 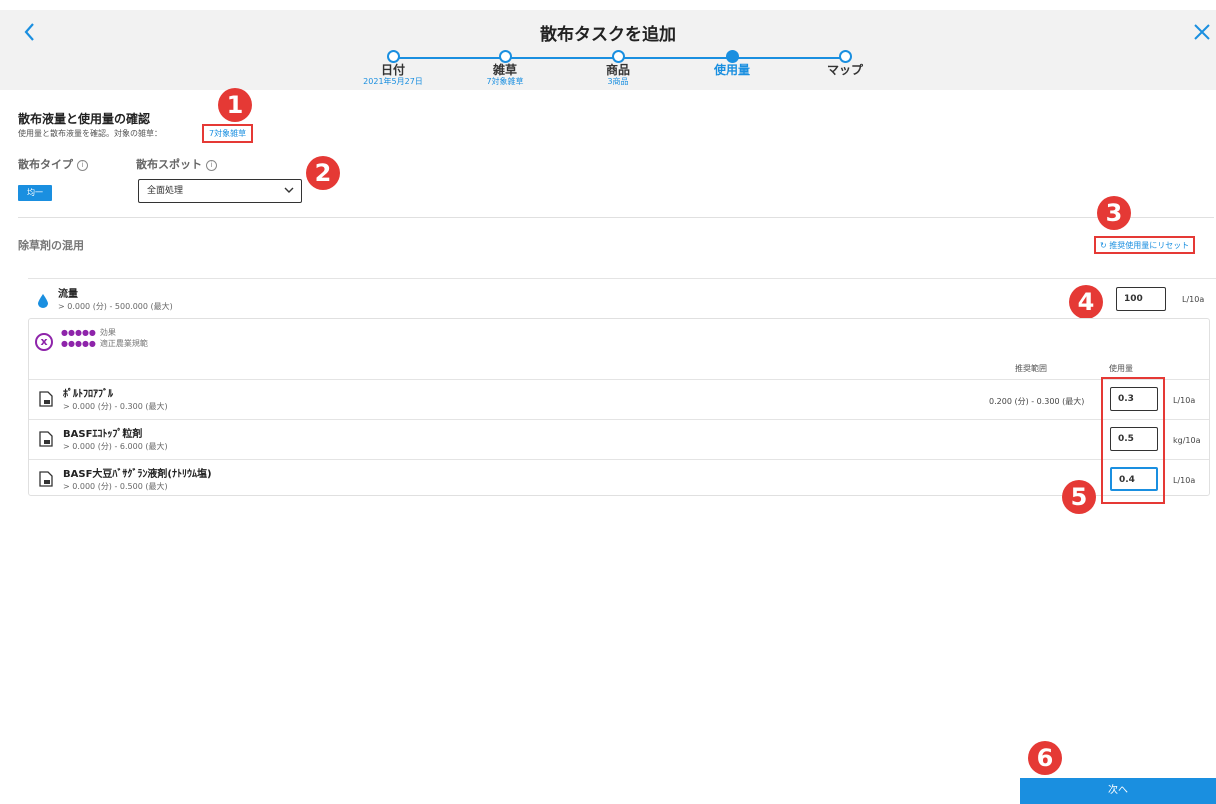 What do you see at coordinates (44, 342) in the screenshot?
I see `mixture-x-icon: x` at bounding box center [44, 342].